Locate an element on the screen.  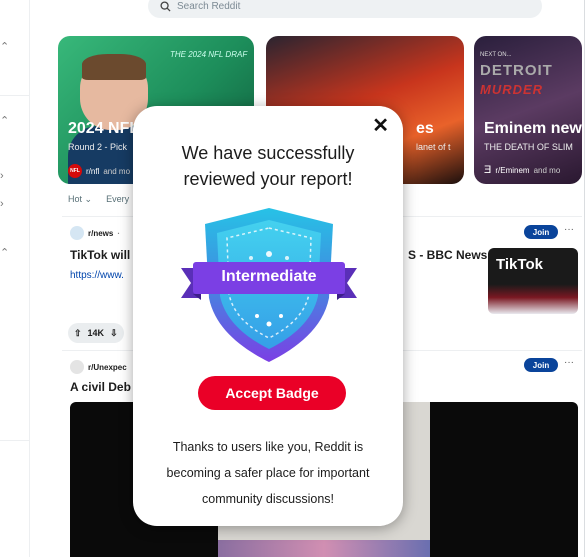
accept-badge-button: Accept Badge is located at coordinates (272, 393).